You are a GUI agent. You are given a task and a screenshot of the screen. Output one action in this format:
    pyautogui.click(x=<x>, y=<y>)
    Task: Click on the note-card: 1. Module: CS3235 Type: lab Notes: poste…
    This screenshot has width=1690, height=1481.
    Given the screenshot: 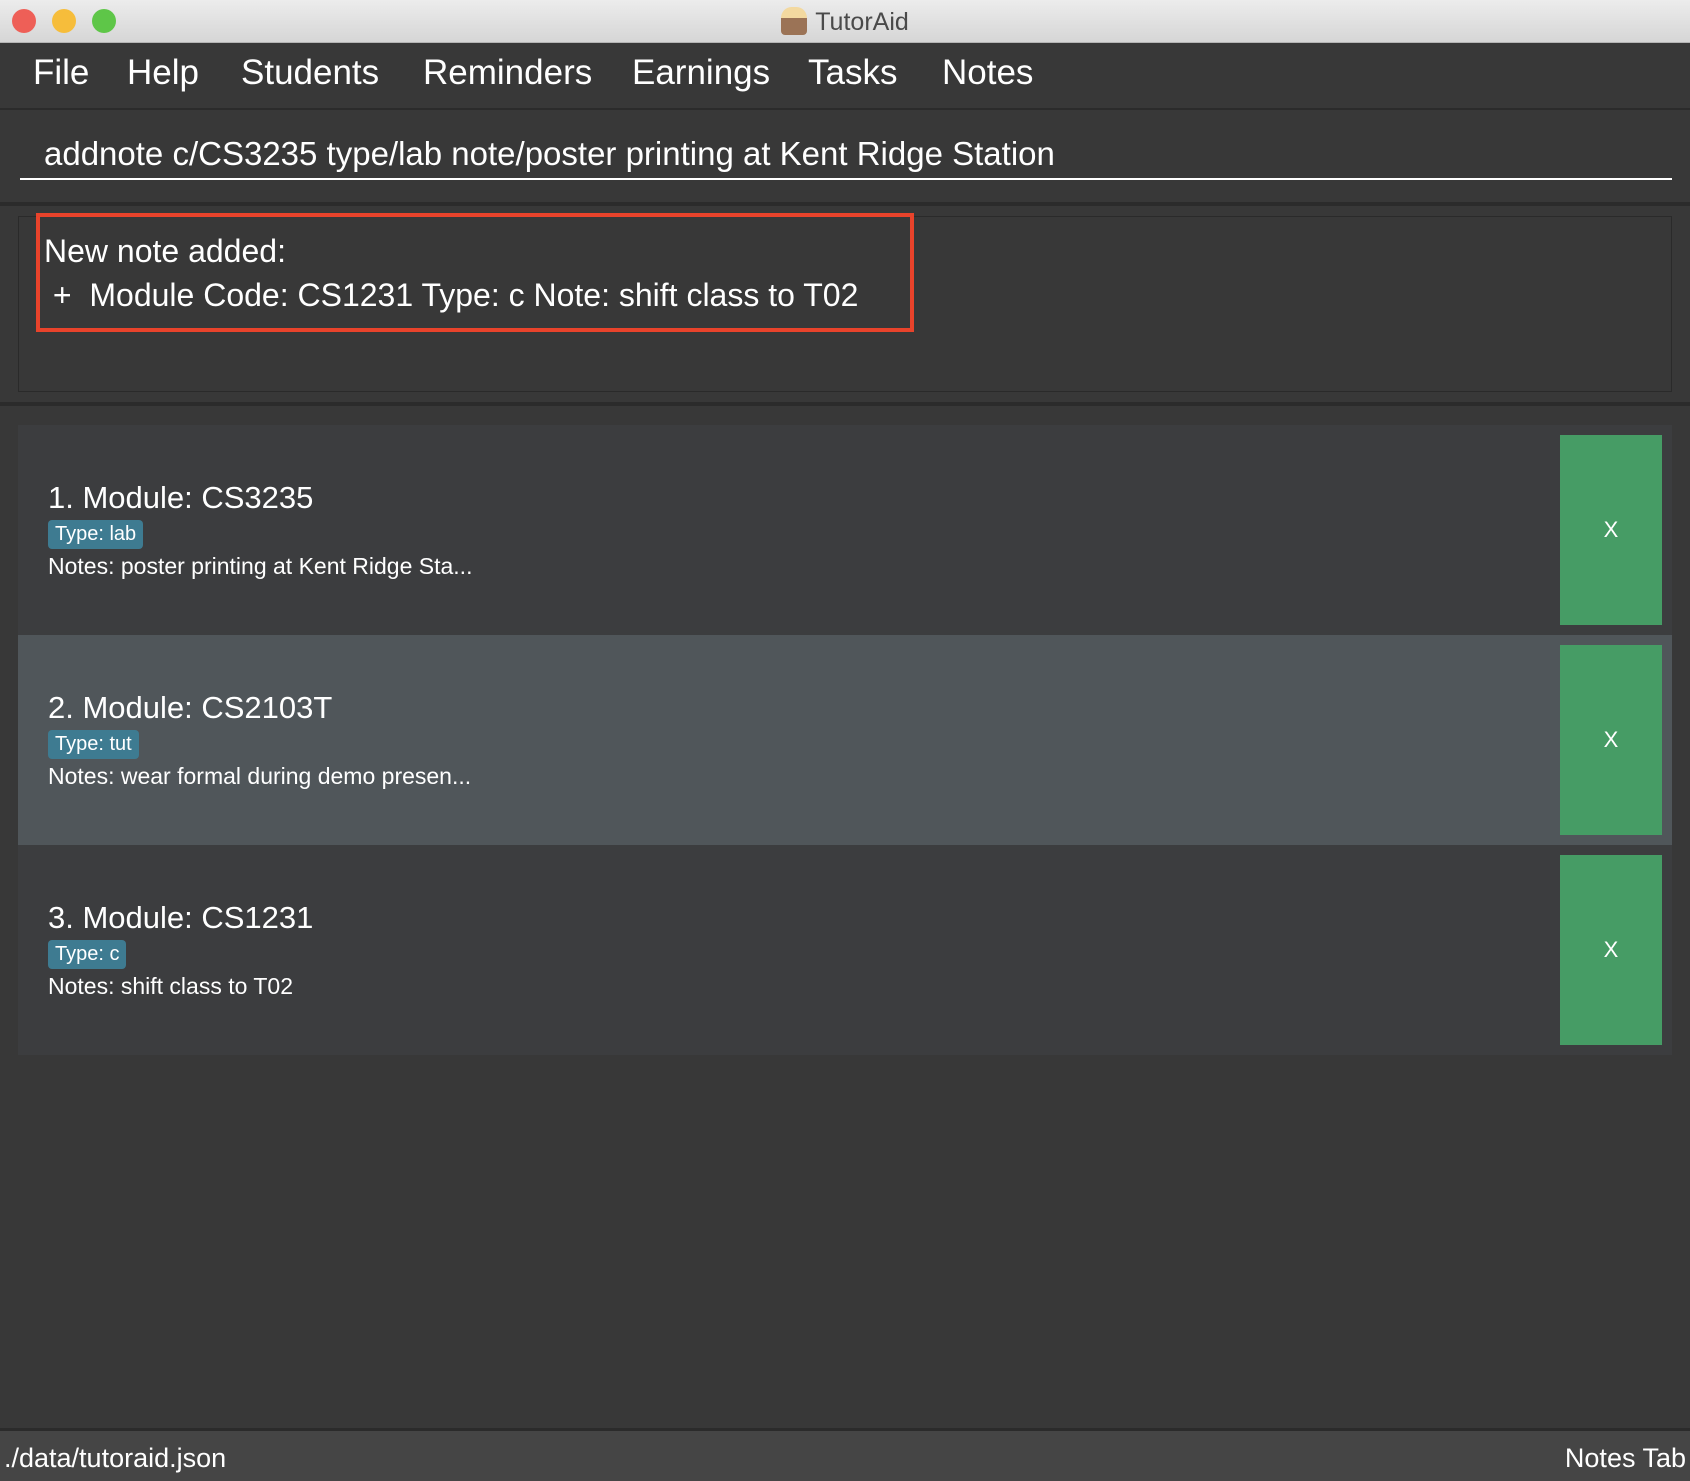 What is the action you would take?
    pyautogui.click(x=845, y=530)
    